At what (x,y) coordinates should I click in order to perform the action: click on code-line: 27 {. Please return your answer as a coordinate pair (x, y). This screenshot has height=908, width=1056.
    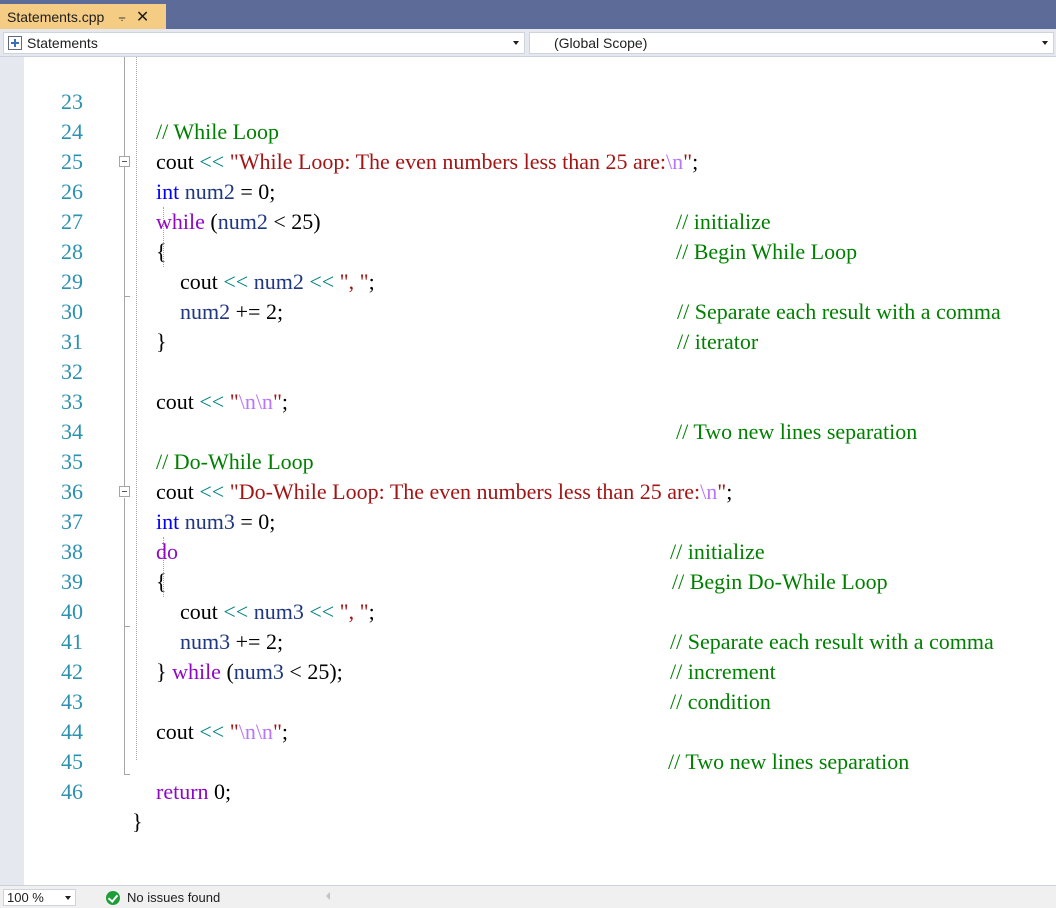
    Looking at the image, I should click on (528, 220).